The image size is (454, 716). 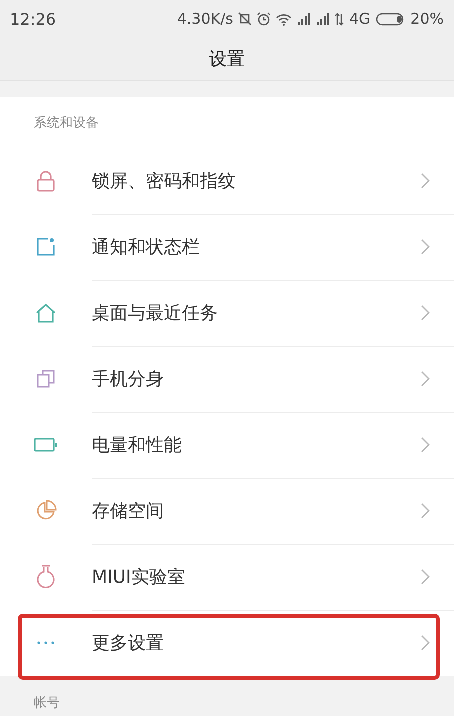 I want to click on settings-item: 桌面与最近任务, so click(x=227, y=313).